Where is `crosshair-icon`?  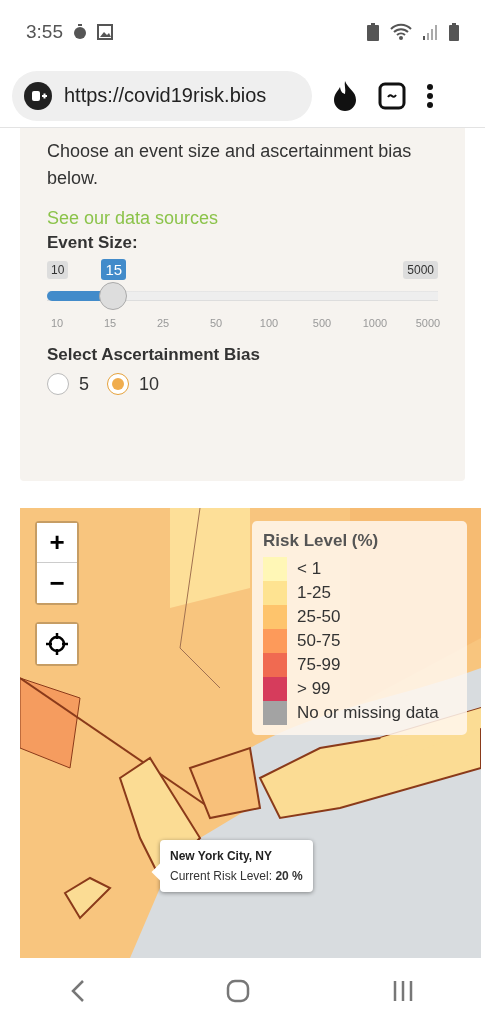 crosshair-icon is located at coordinates (57, 644).